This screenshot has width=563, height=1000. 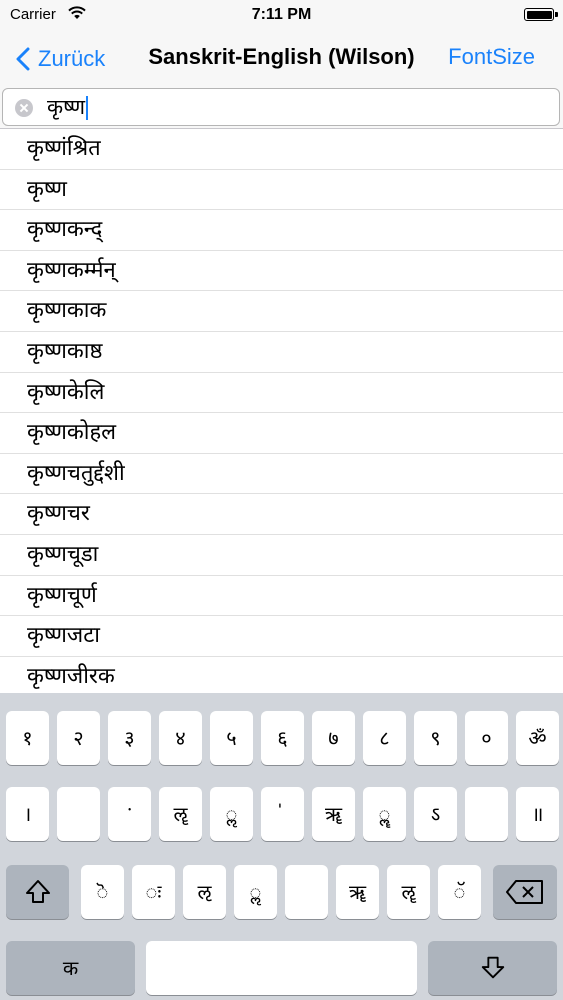 I want to click on key: ॑, so click(x=282, y=814).